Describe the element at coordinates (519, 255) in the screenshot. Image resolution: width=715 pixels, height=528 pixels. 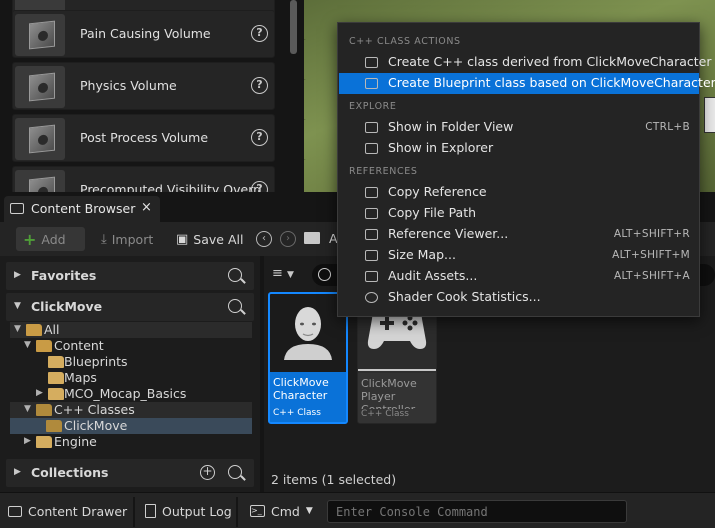
I see `menu-item-size-map: Size Map... ALT+SHIFT+M` at that location.